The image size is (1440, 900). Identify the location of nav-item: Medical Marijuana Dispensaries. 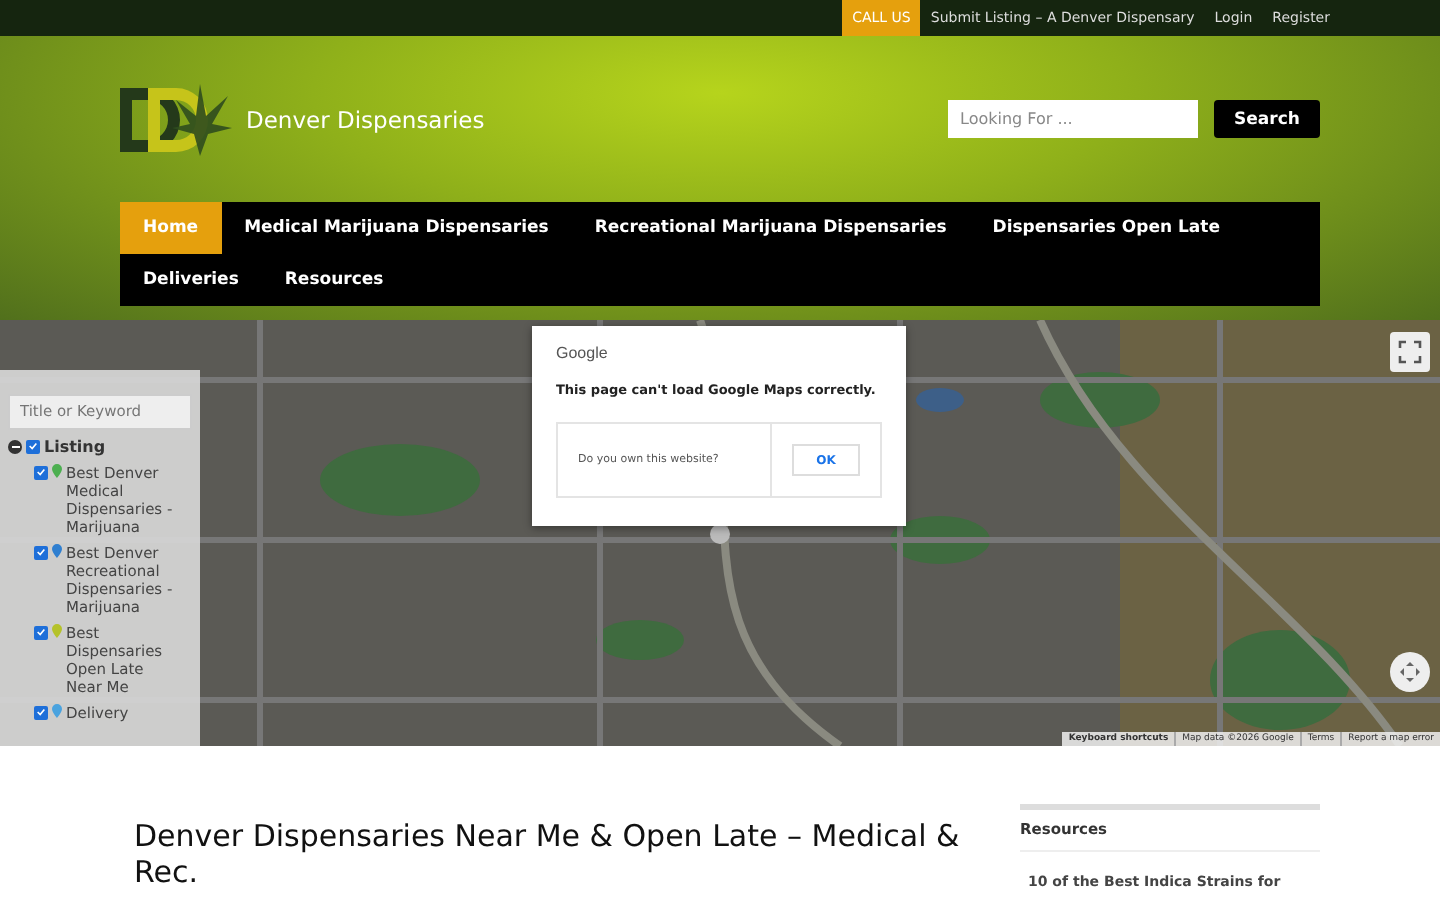
(396, 228).